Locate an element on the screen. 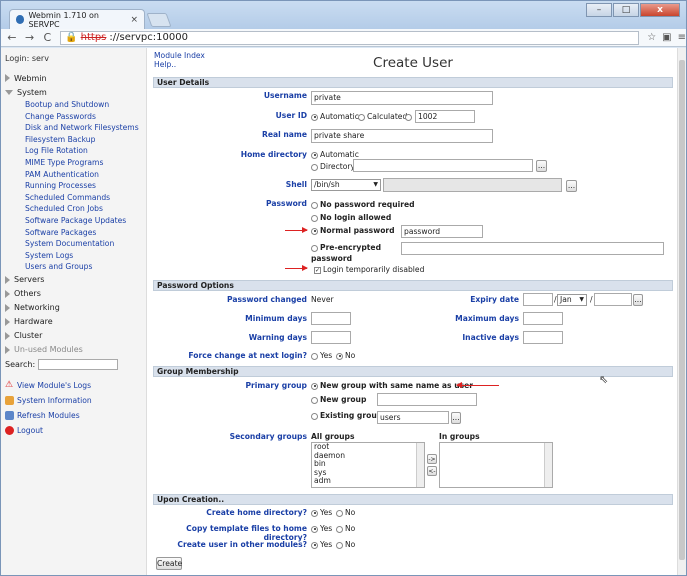 The width and height of the screenshot is (687, 576). module-link: Scheduled Commands is located at coordinates (85, 198).